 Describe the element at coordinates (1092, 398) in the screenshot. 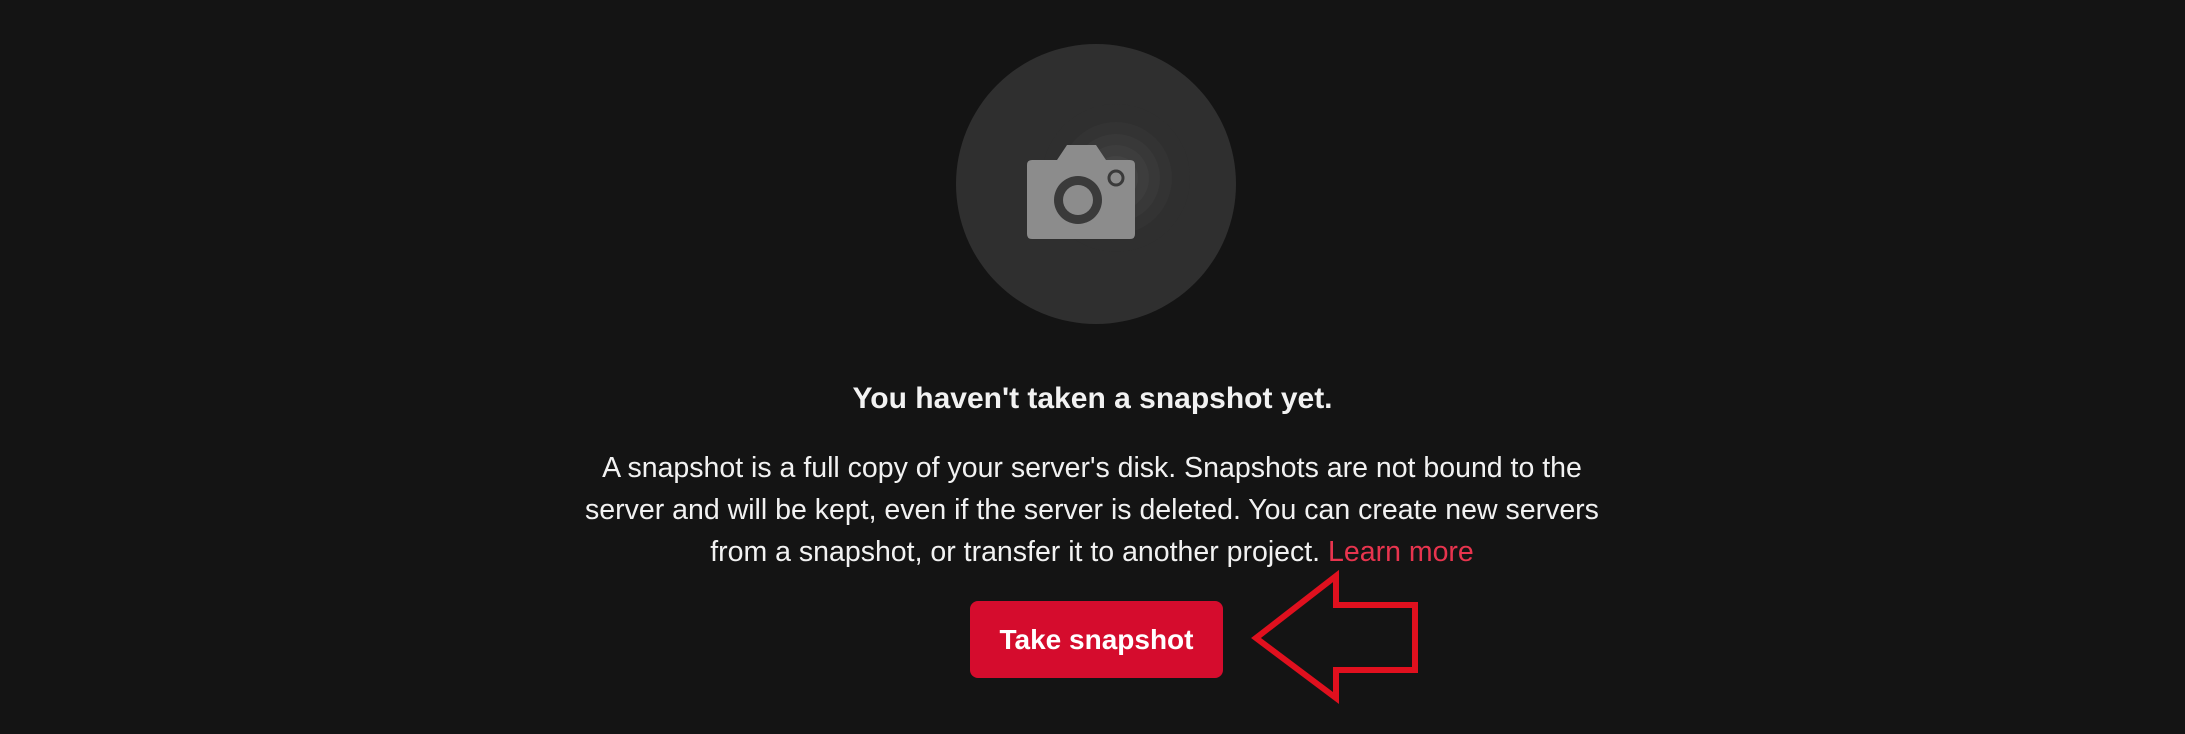

I see `empty-state-heading: You haven't taken a snapshot yet.` at that location.